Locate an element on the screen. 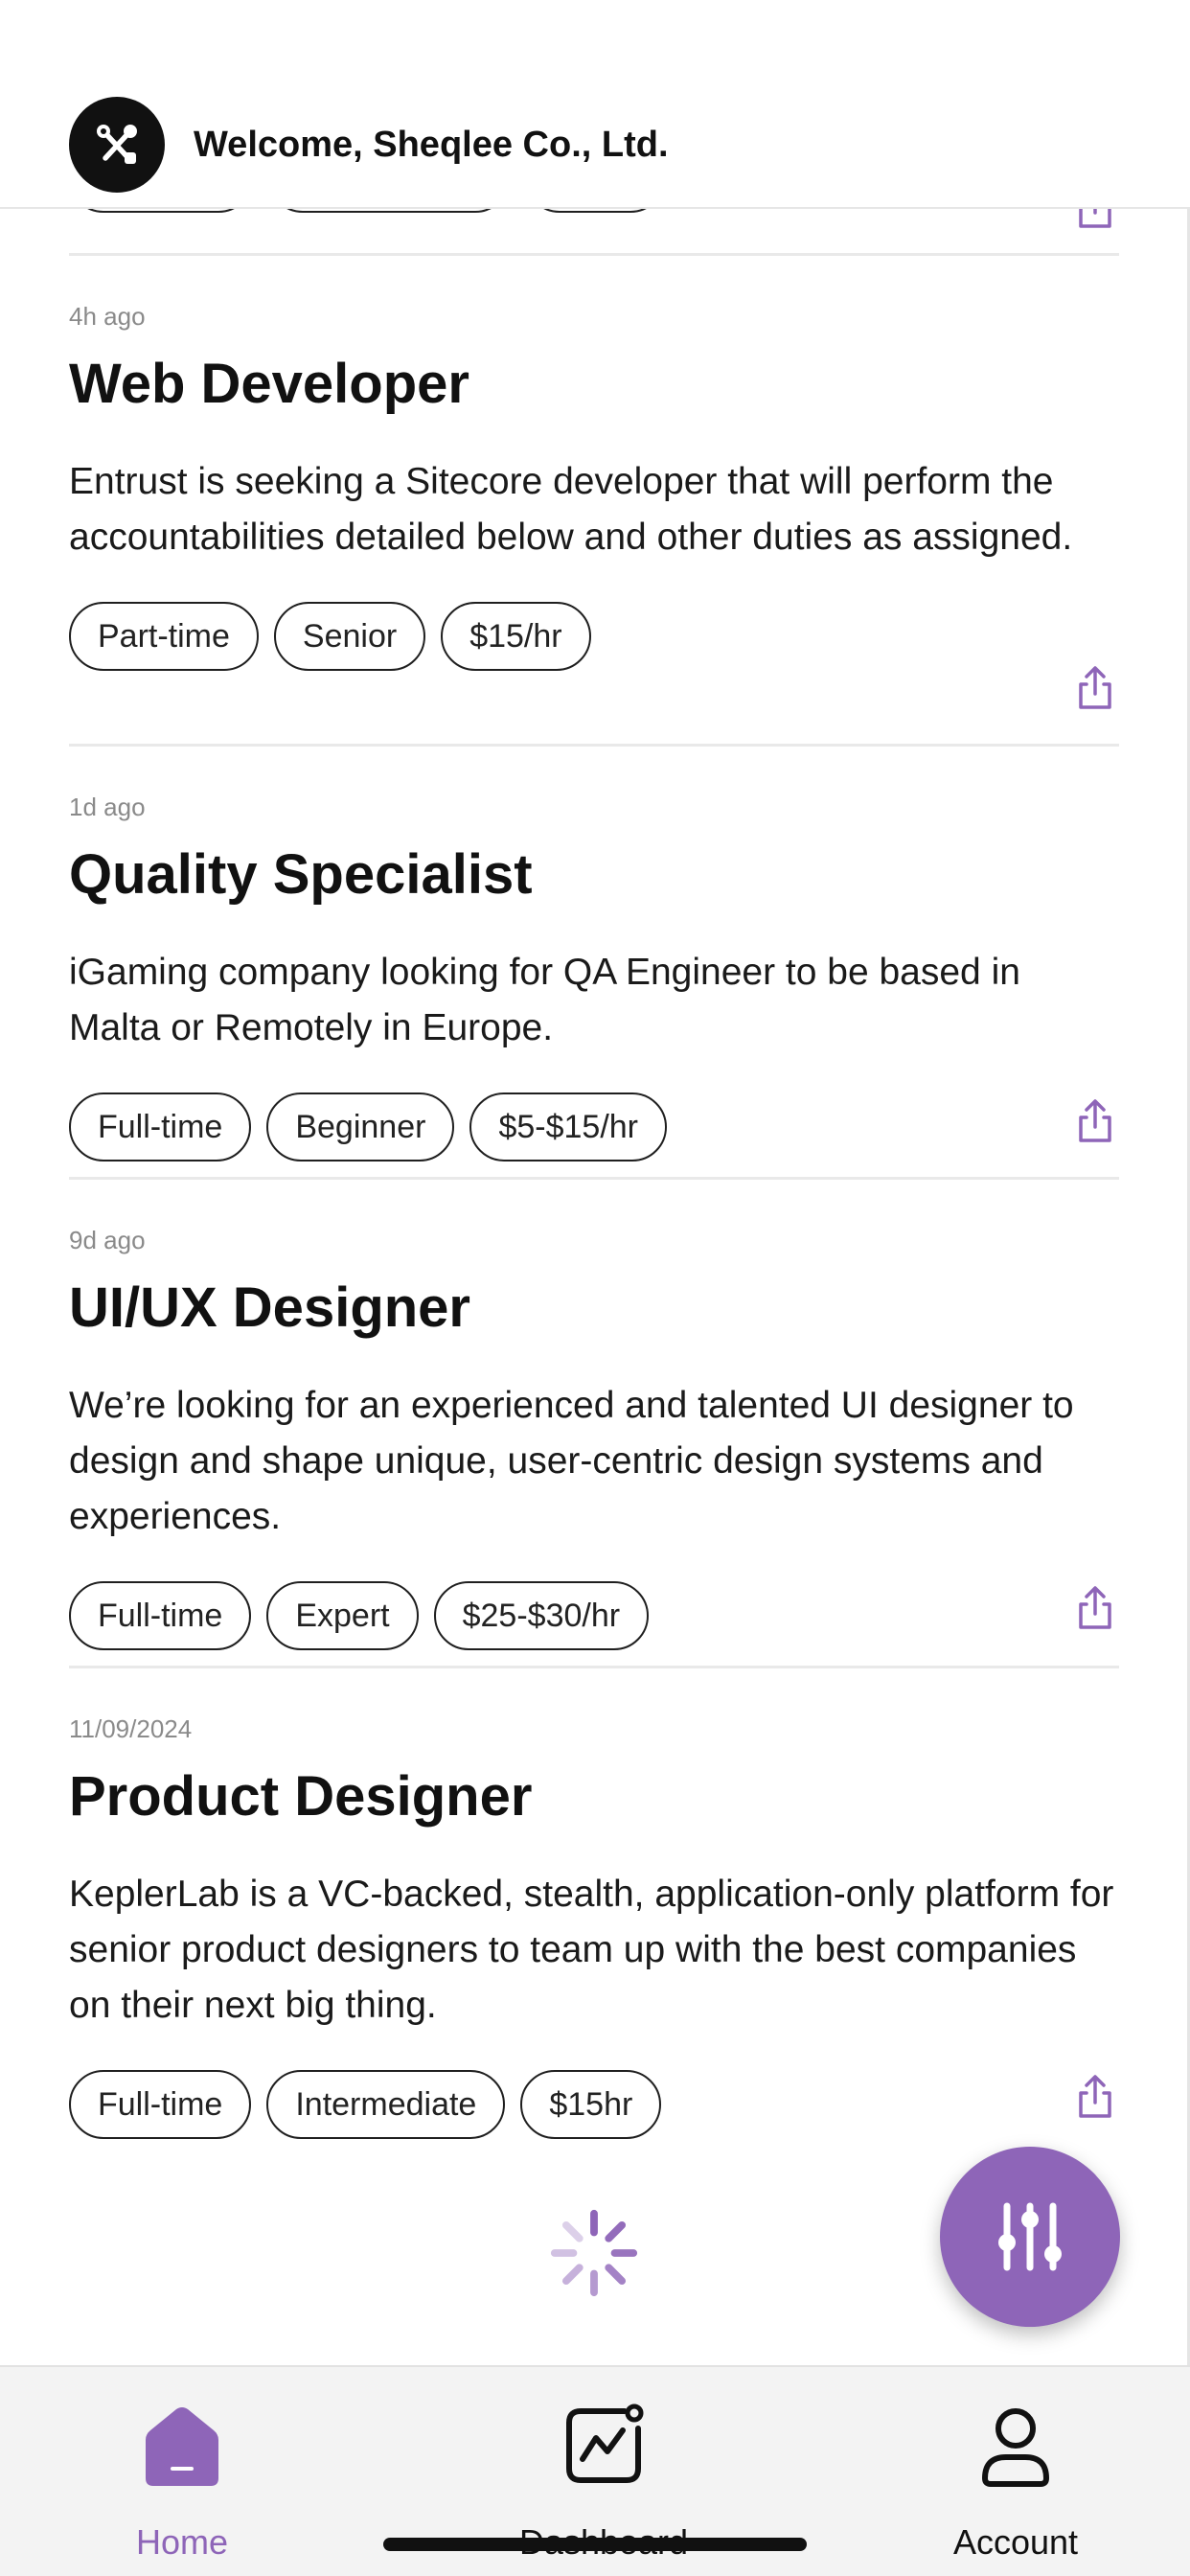 Image resolution: width=1190 pixels, height=2576 pixels. job-title: Product Designer is located at coordinates (594, 1796).